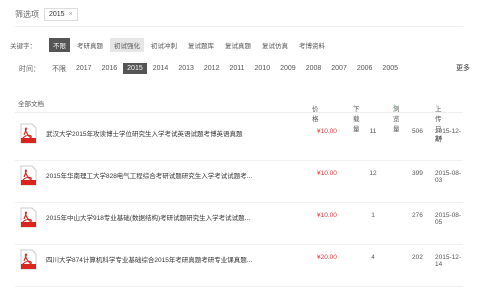 This screenshot has height=291, width=478. I want to click on keyword-option: 初试强化, so click(127, 45).